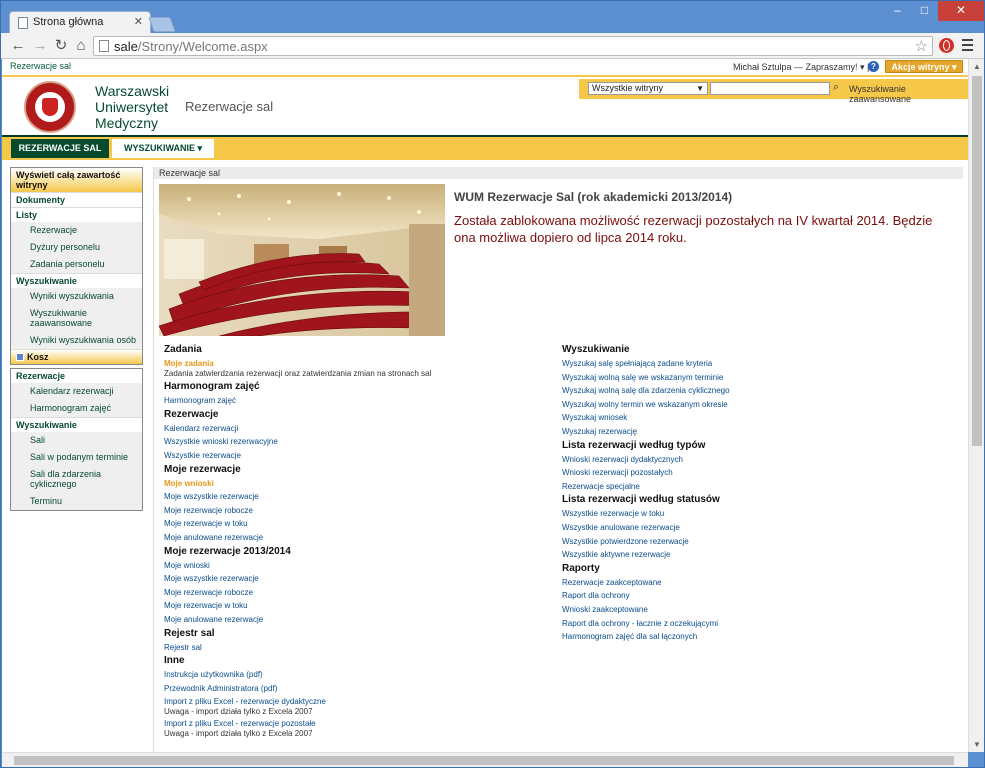 The image size is (985, 768). I want to click on list-link: Wszystkie anulowane rezerwacje, so click(759, 528).